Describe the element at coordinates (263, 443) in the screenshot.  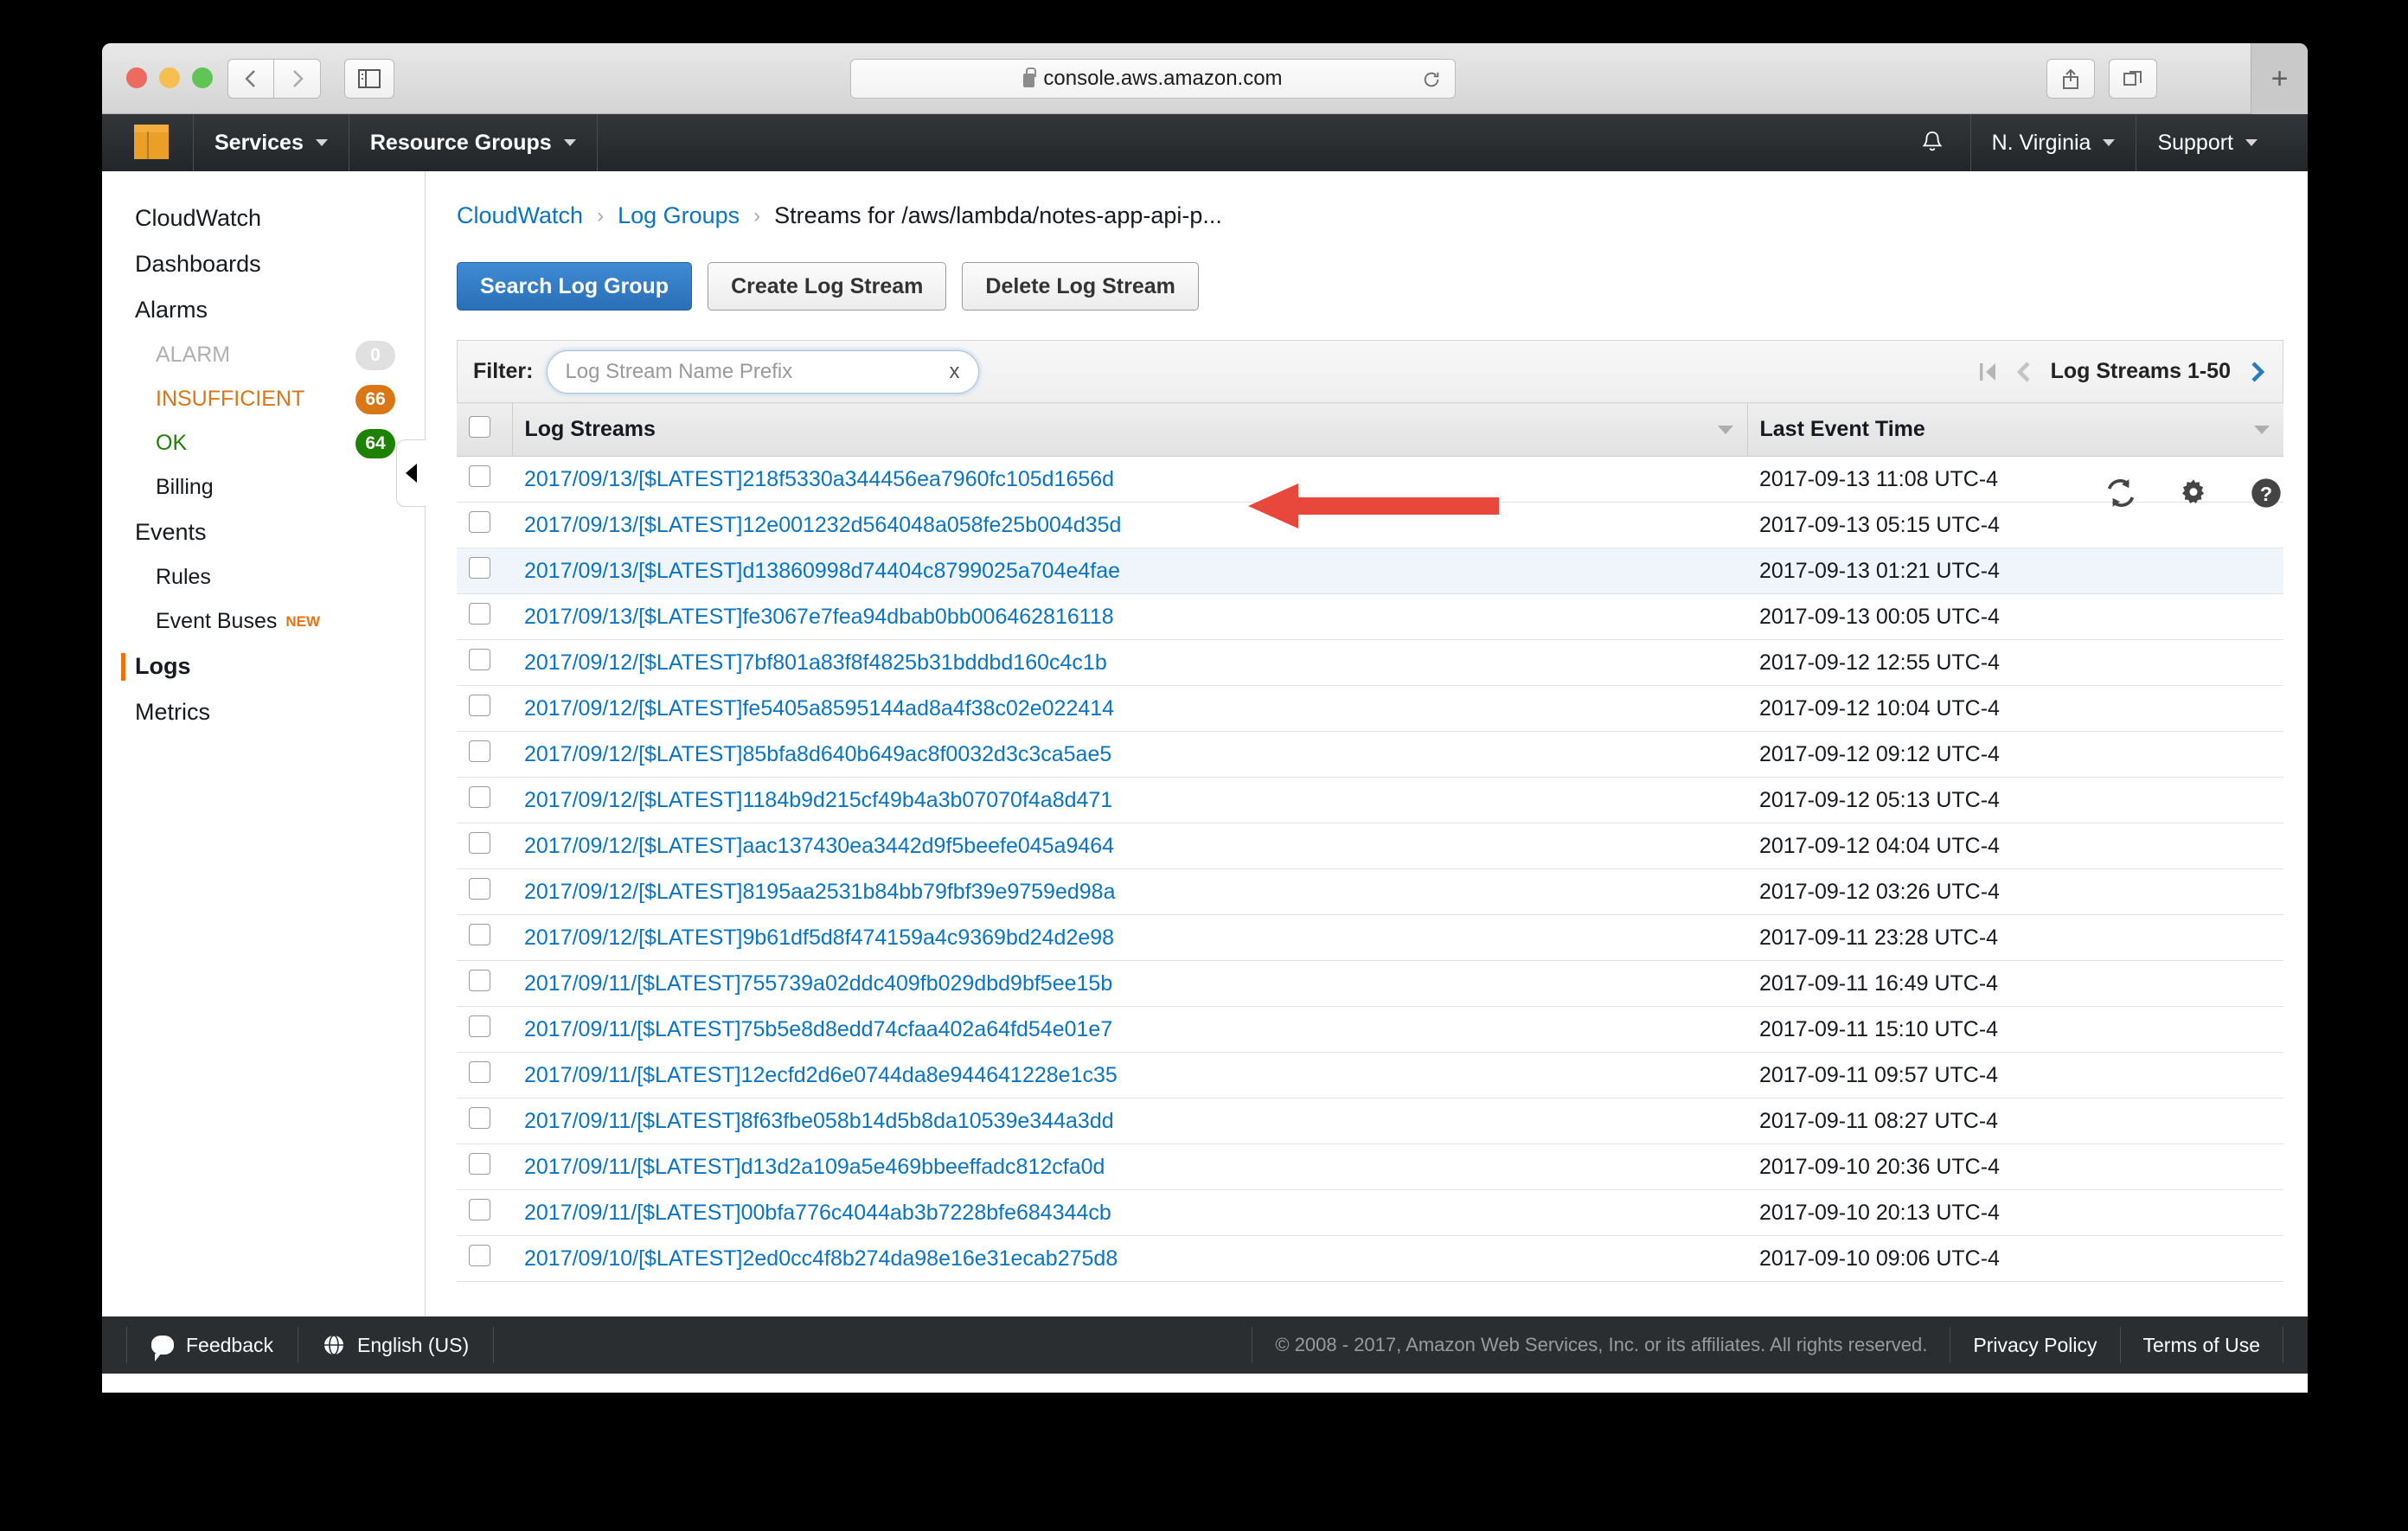
I see `sidebar-item-ok: OK 64` at that location.